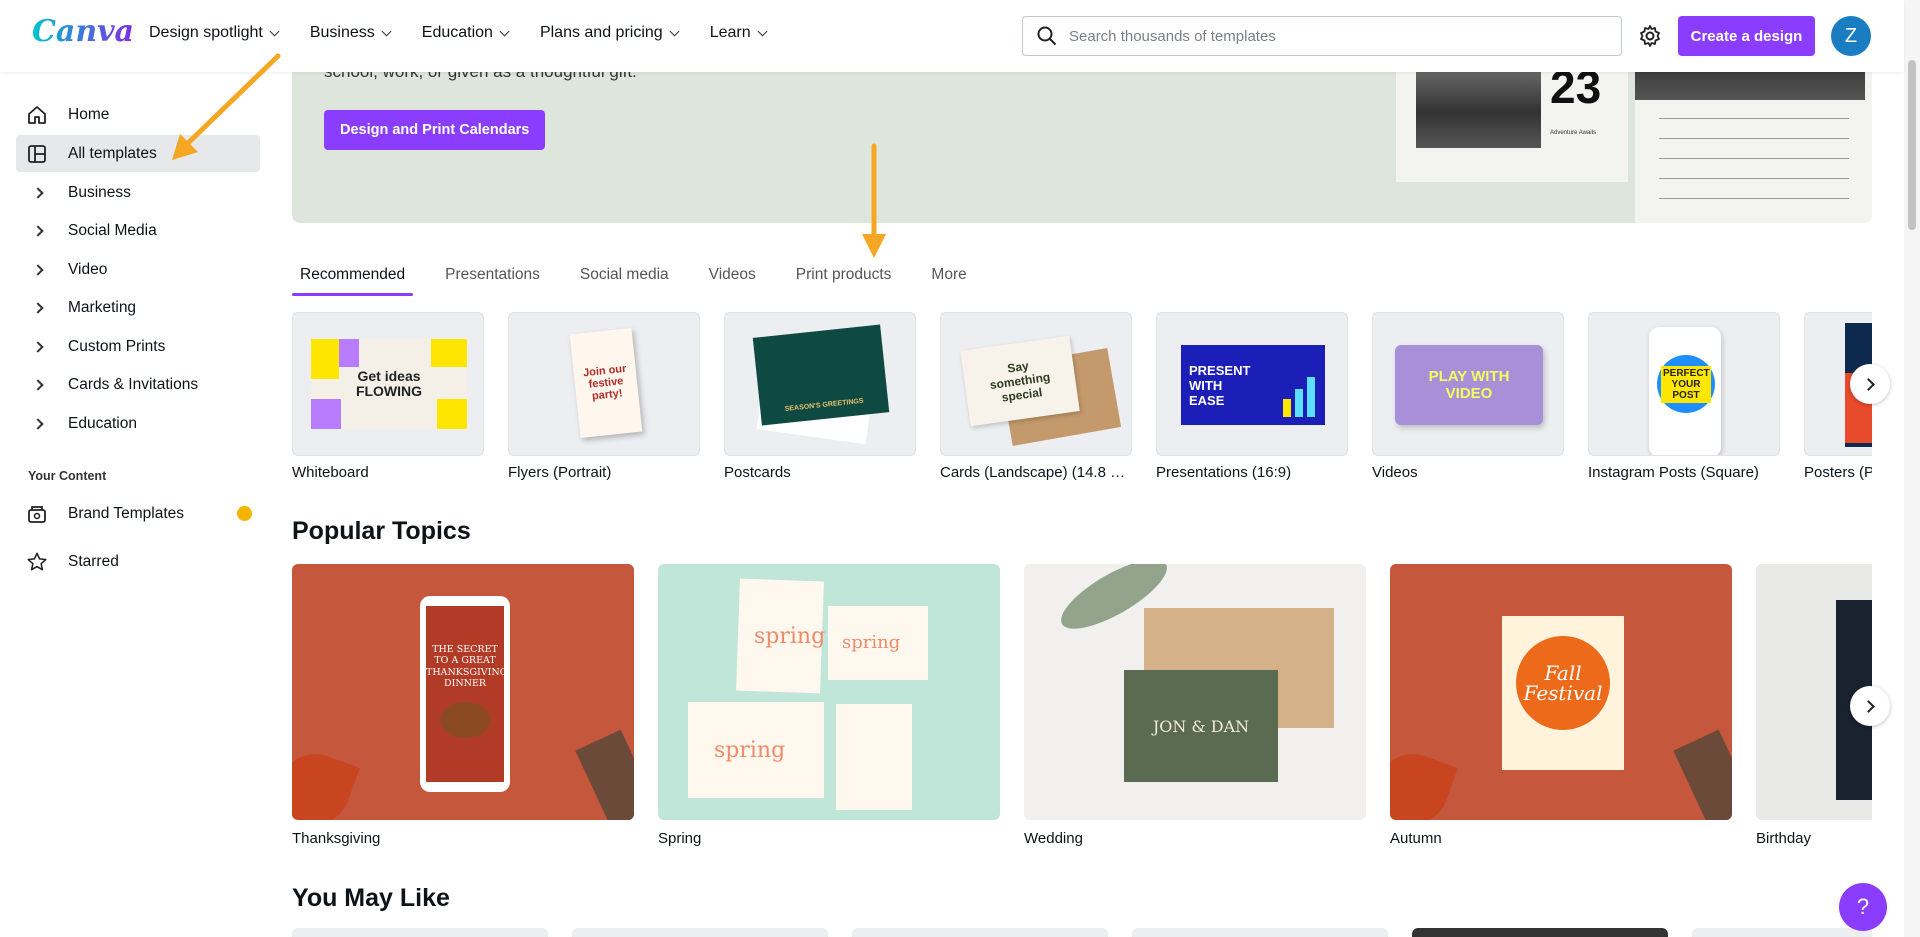 The width and height of the screenshot is (1920, 937). What do you see at coordinates (1673, 472) in the screenshot?
I see `category-label: Instagram Posts (Square)` at bounding box center [1673, 472].